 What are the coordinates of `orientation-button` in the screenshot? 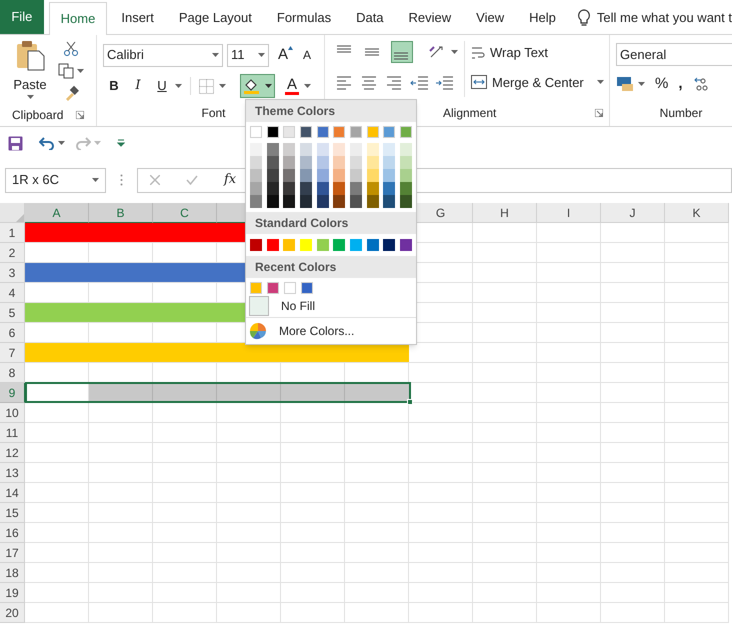 It's located at (443, 52).